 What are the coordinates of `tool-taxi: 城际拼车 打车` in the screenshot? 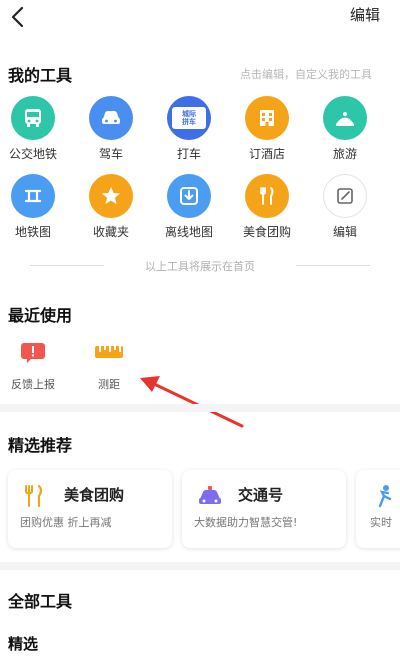 It's located at (189, 129).